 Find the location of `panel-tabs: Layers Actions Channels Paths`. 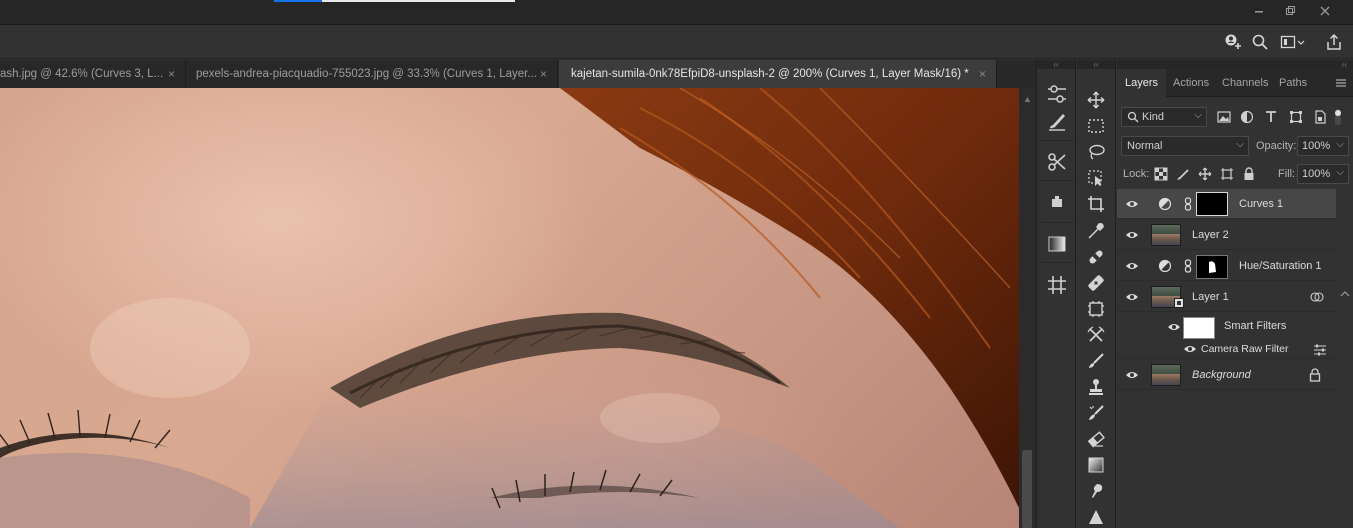

panel-tabs: Layers Actions Channels Paths is located at coordinates (1235, 83).